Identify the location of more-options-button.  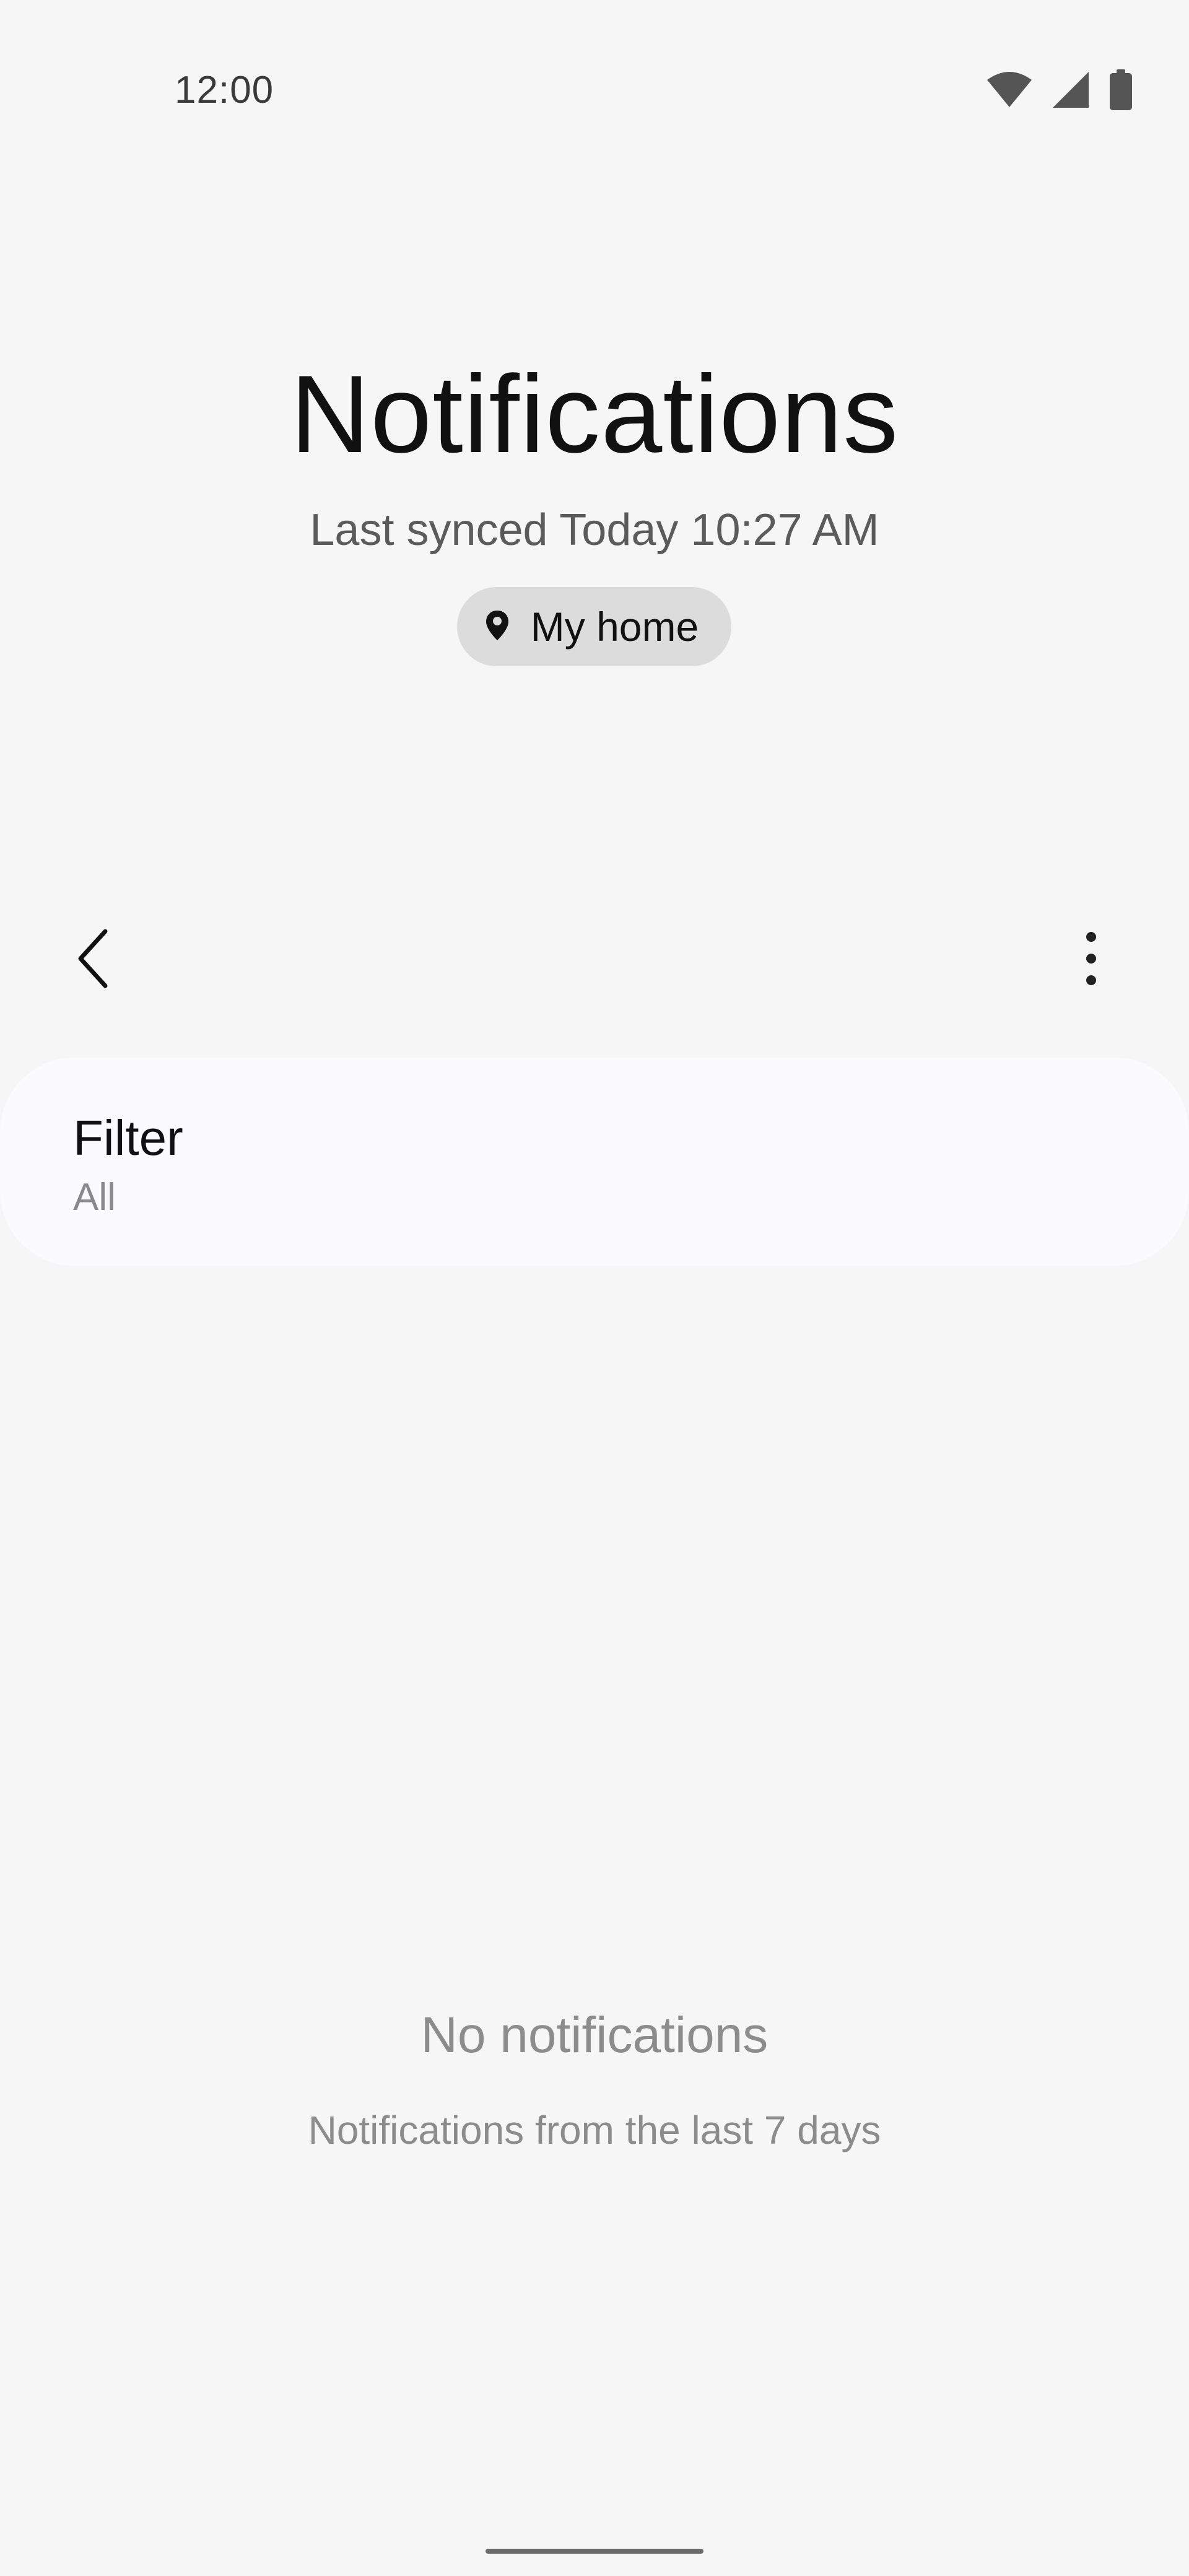
(1091, 960).